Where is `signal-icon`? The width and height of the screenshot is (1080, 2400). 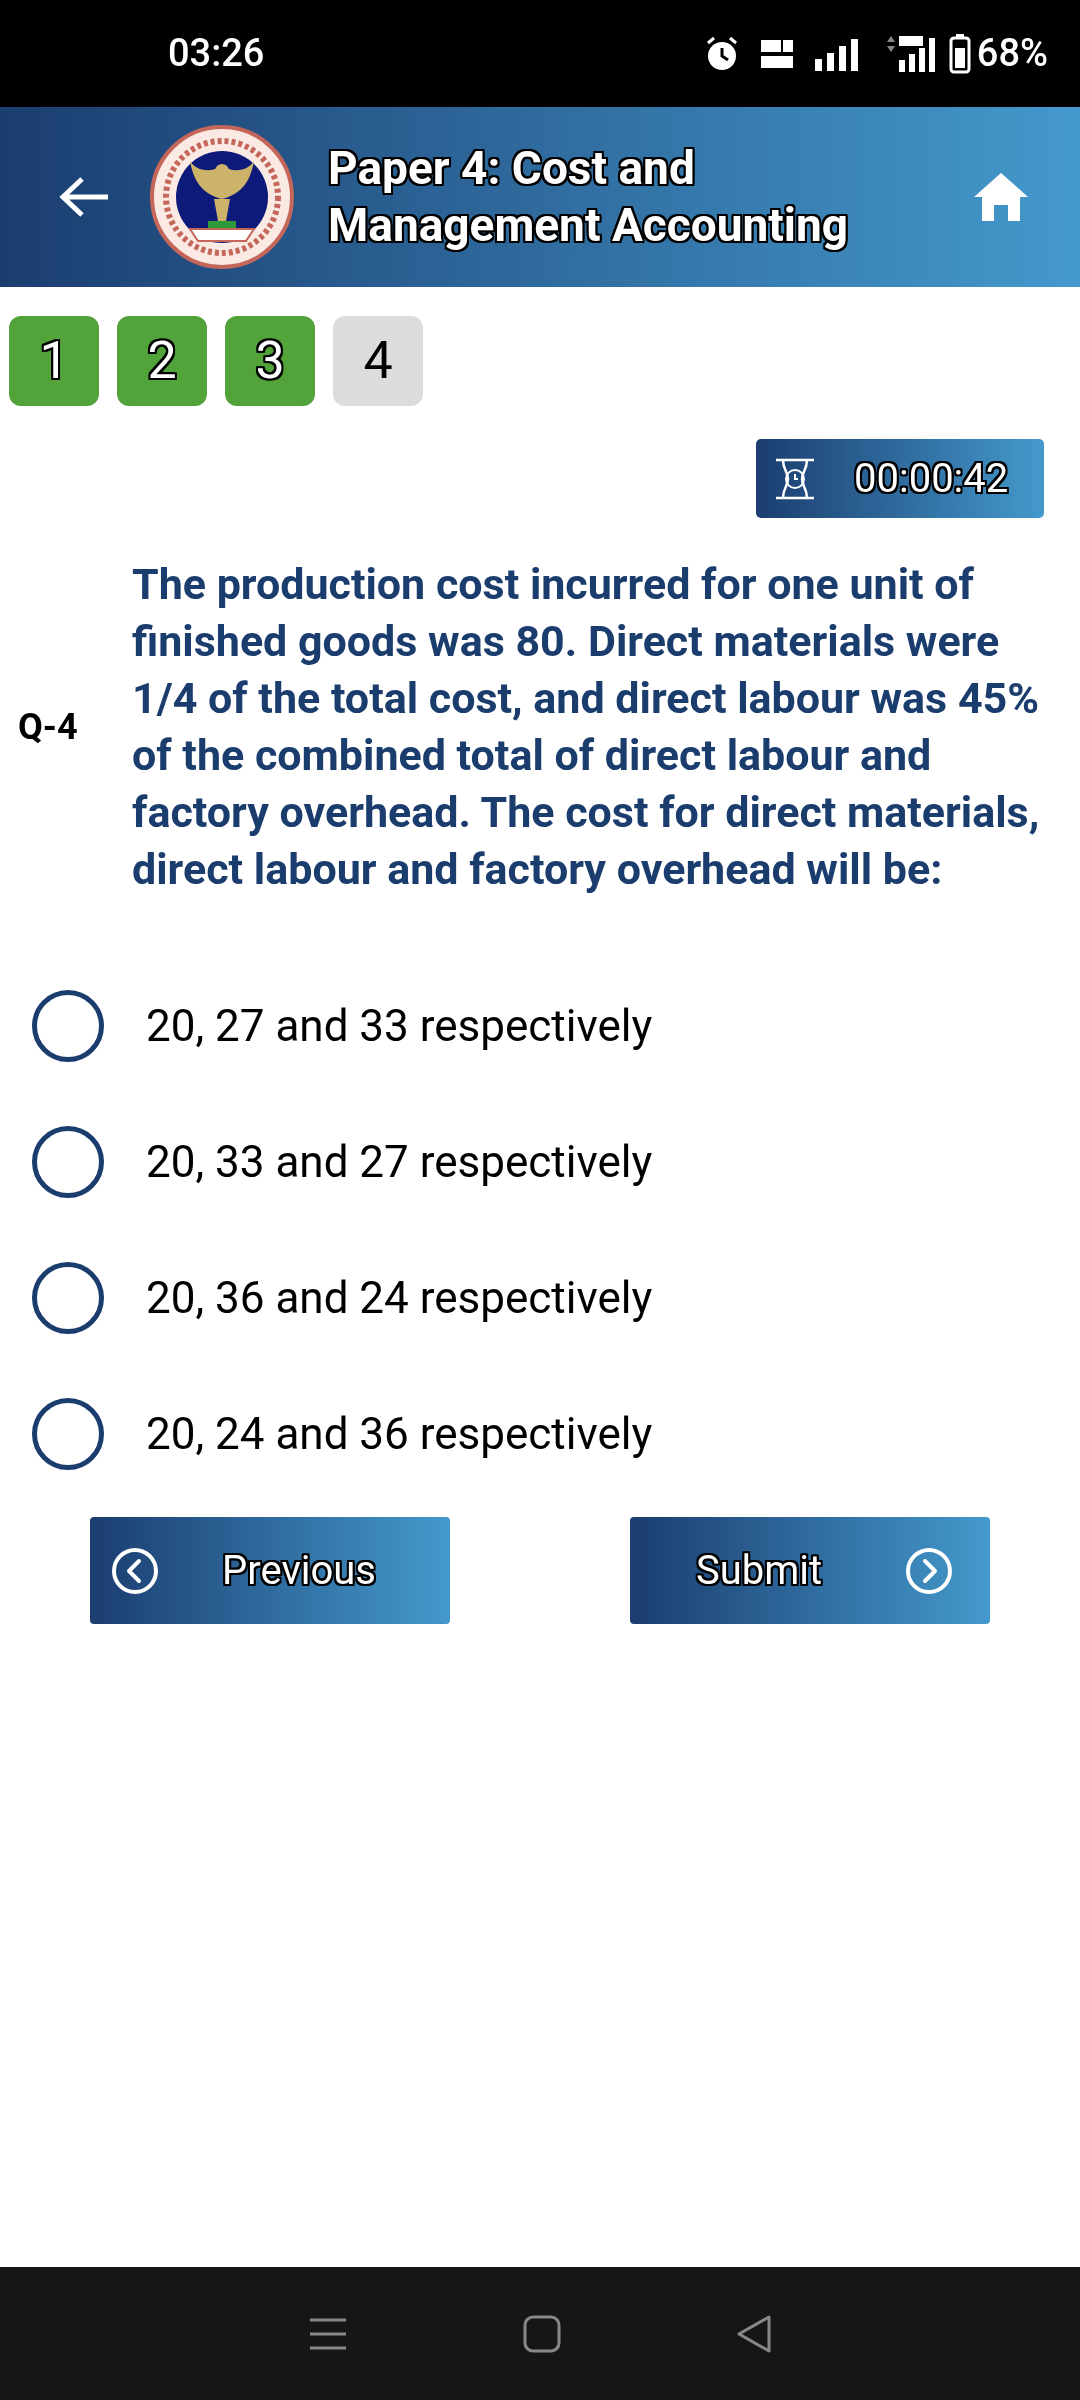 signal-icon is located at coordinates (836, 53).